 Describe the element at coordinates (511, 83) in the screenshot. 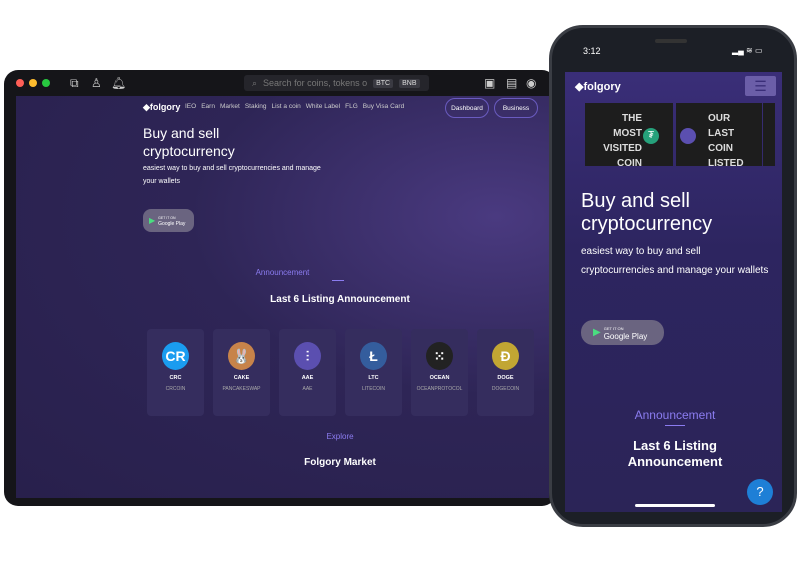

I see `receipt-icon: ▤` at that location.